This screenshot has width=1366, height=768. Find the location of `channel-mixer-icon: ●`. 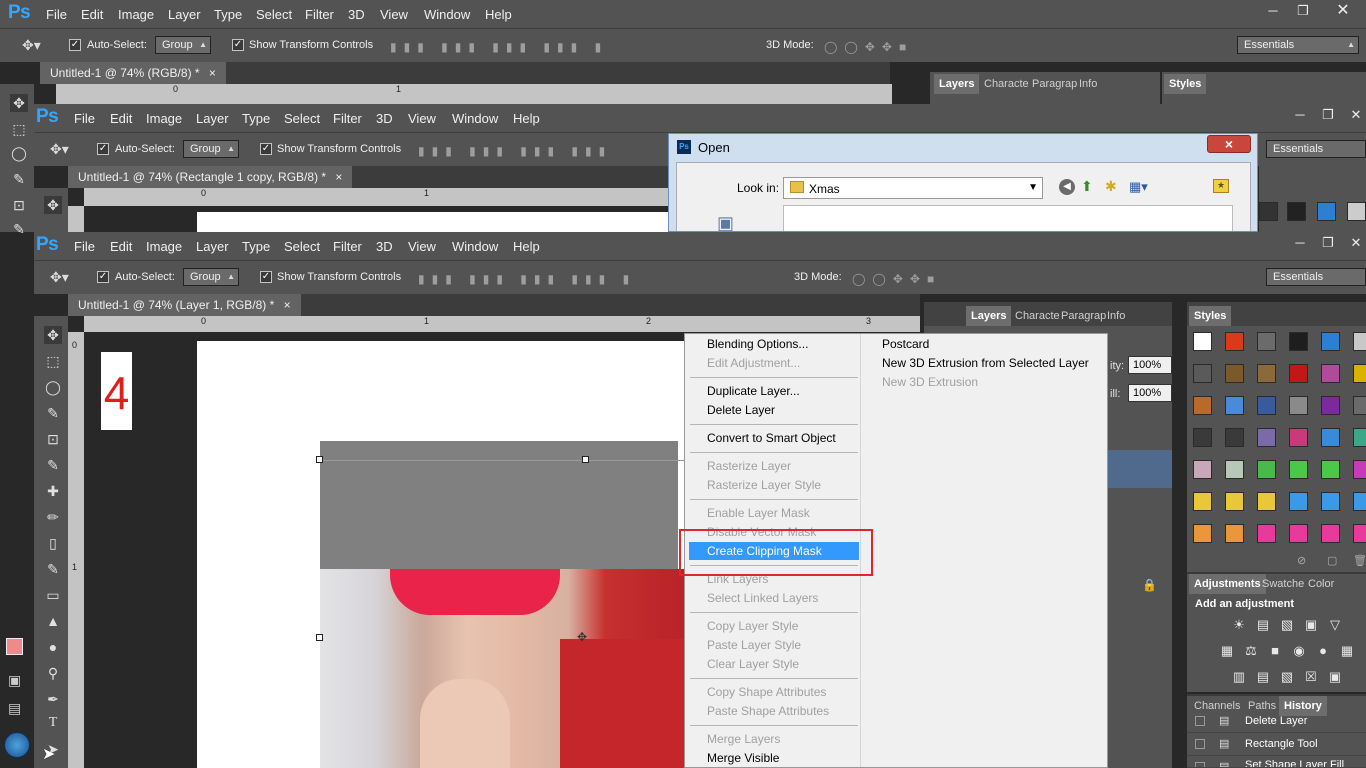

channel-mixer-icon: ● is located at coordinates (1323, 651).